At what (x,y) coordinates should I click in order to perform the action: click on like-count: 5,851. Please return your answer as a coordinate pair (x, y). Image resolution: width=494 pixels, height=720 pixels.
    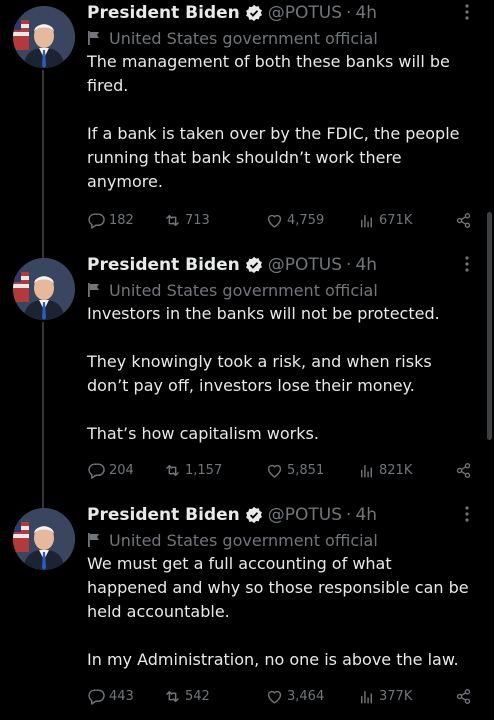
    Looking at the image, I should click on (306, 470).